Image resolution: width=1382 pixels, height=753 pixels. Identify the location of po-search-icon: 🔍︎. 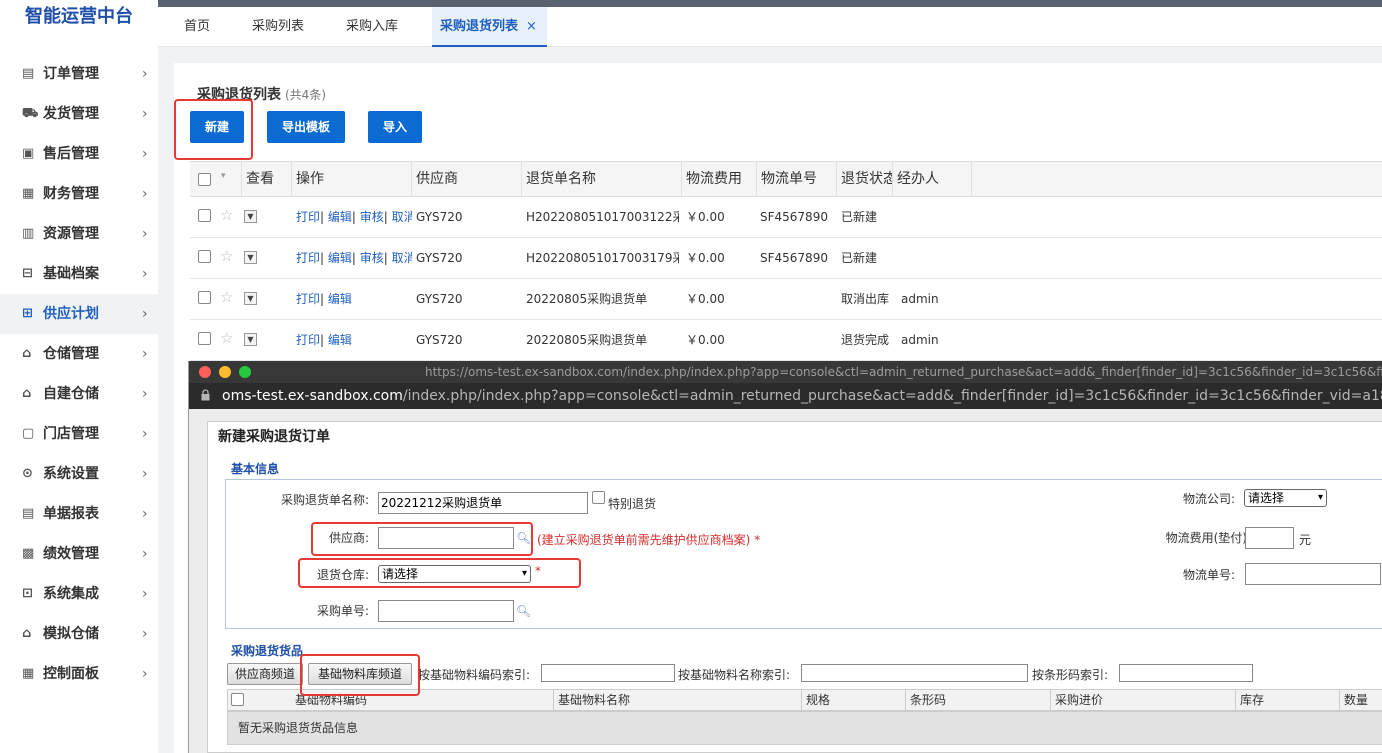
(523, 611).